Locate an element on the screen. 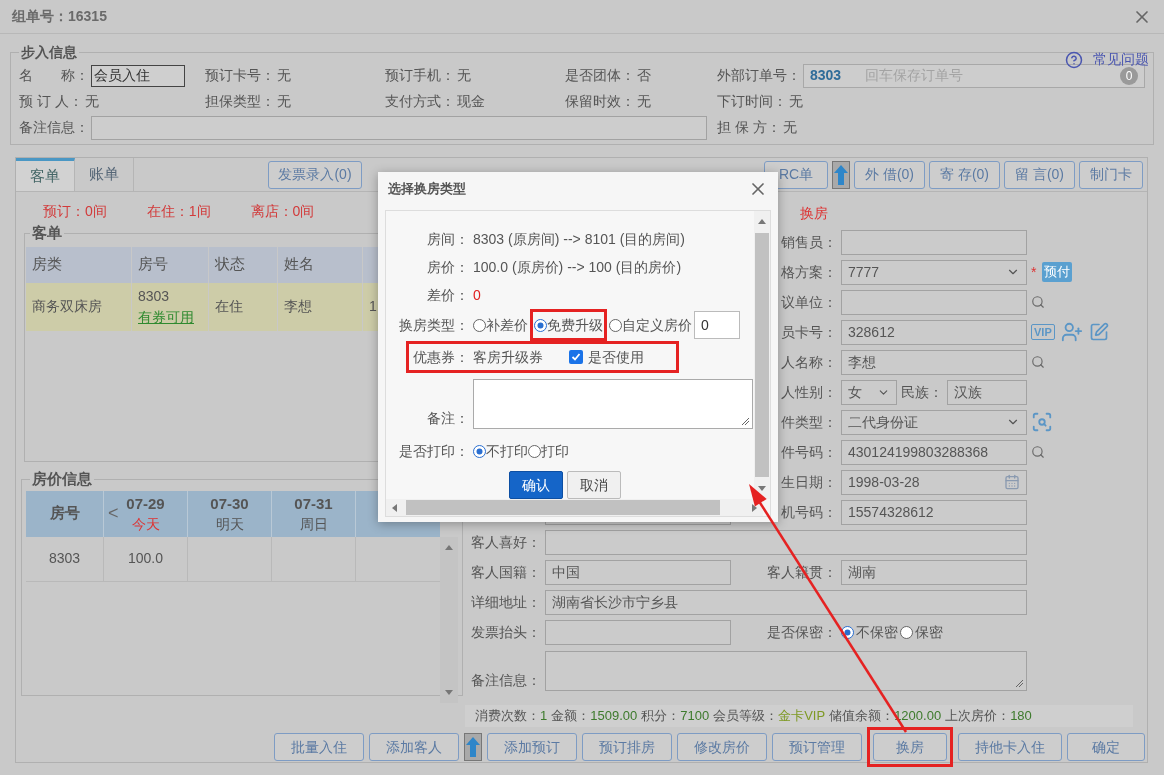 Image resolution: width=1164 pixels, height=775 pixels. action-button: 预订管理 is located at coordinates (817, 747).